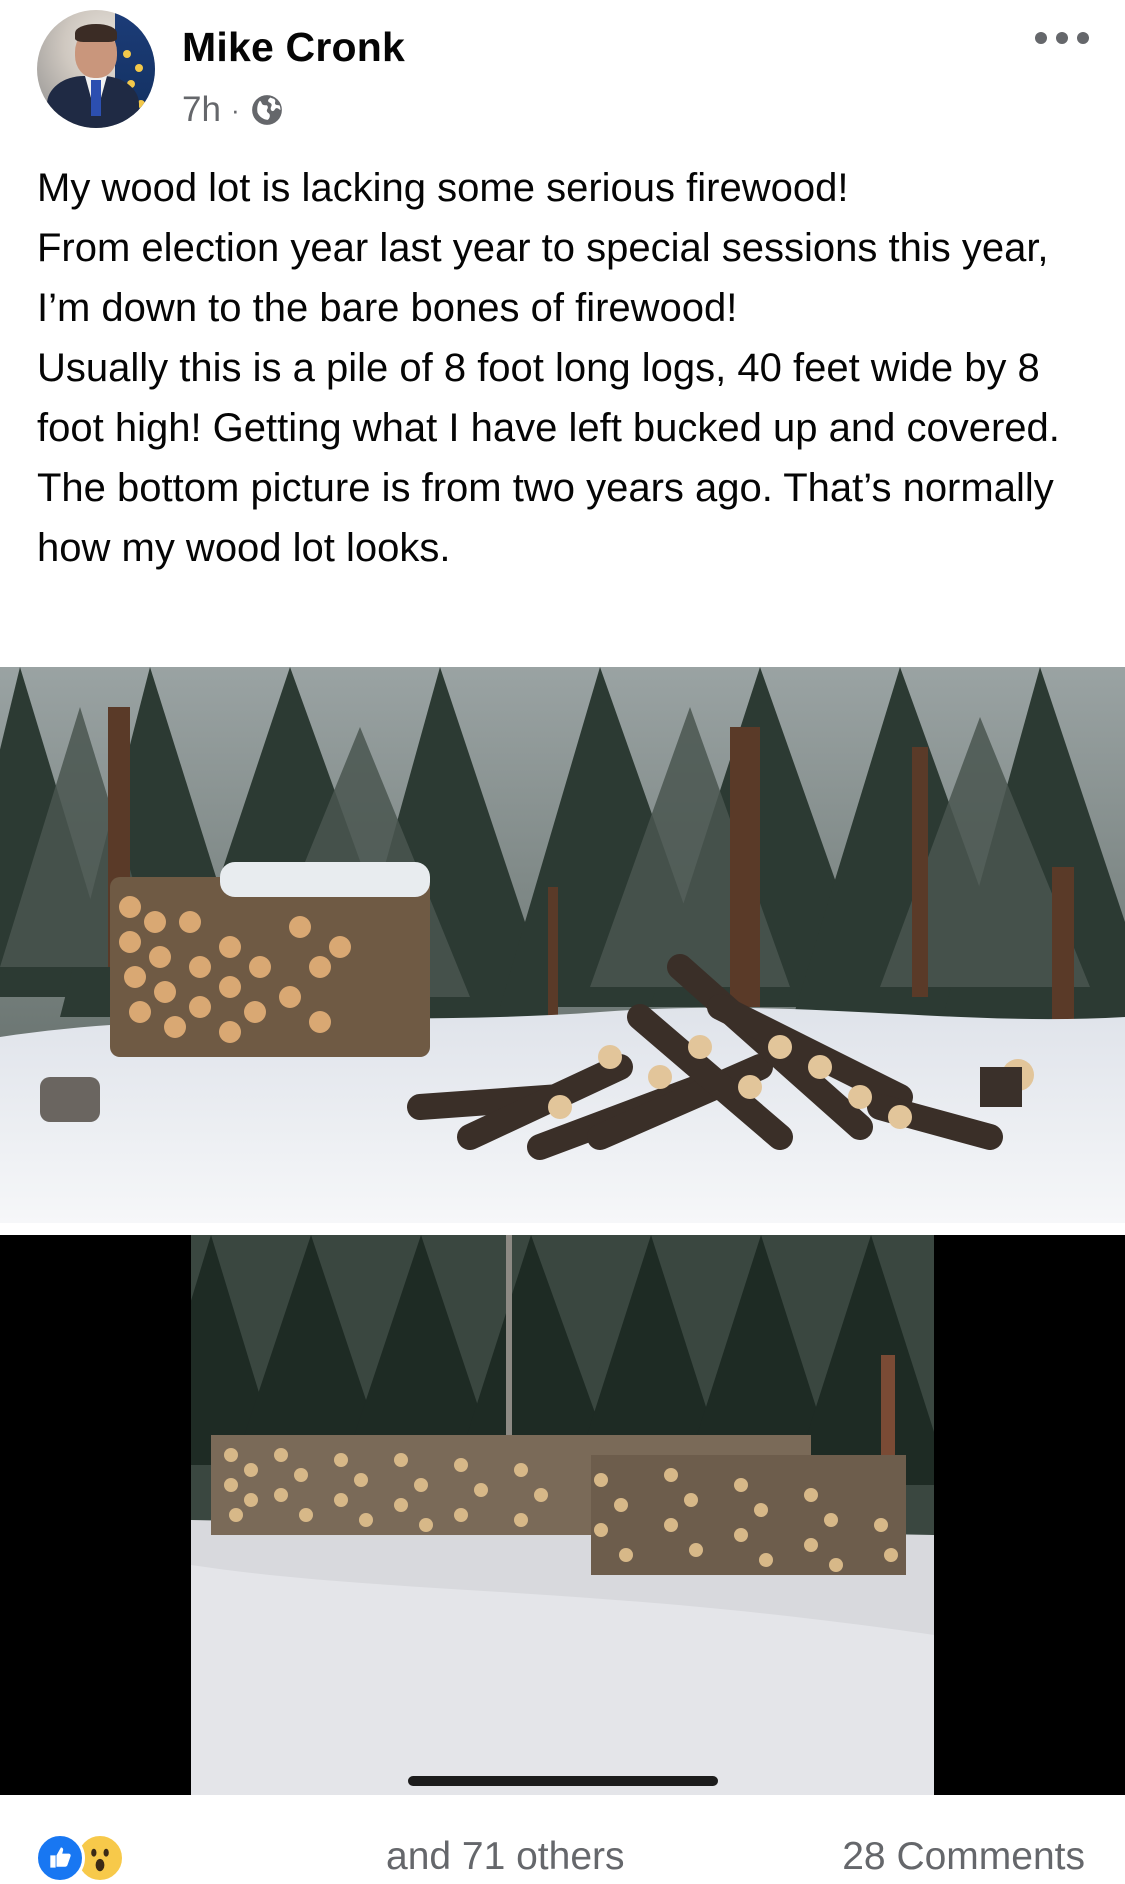 Image resolution: width=1125 pixels, height=1884 pixels. Describe the element at coordinates (201, 110) in the screenshot. I see `post-timestamp: 7h` at that location.